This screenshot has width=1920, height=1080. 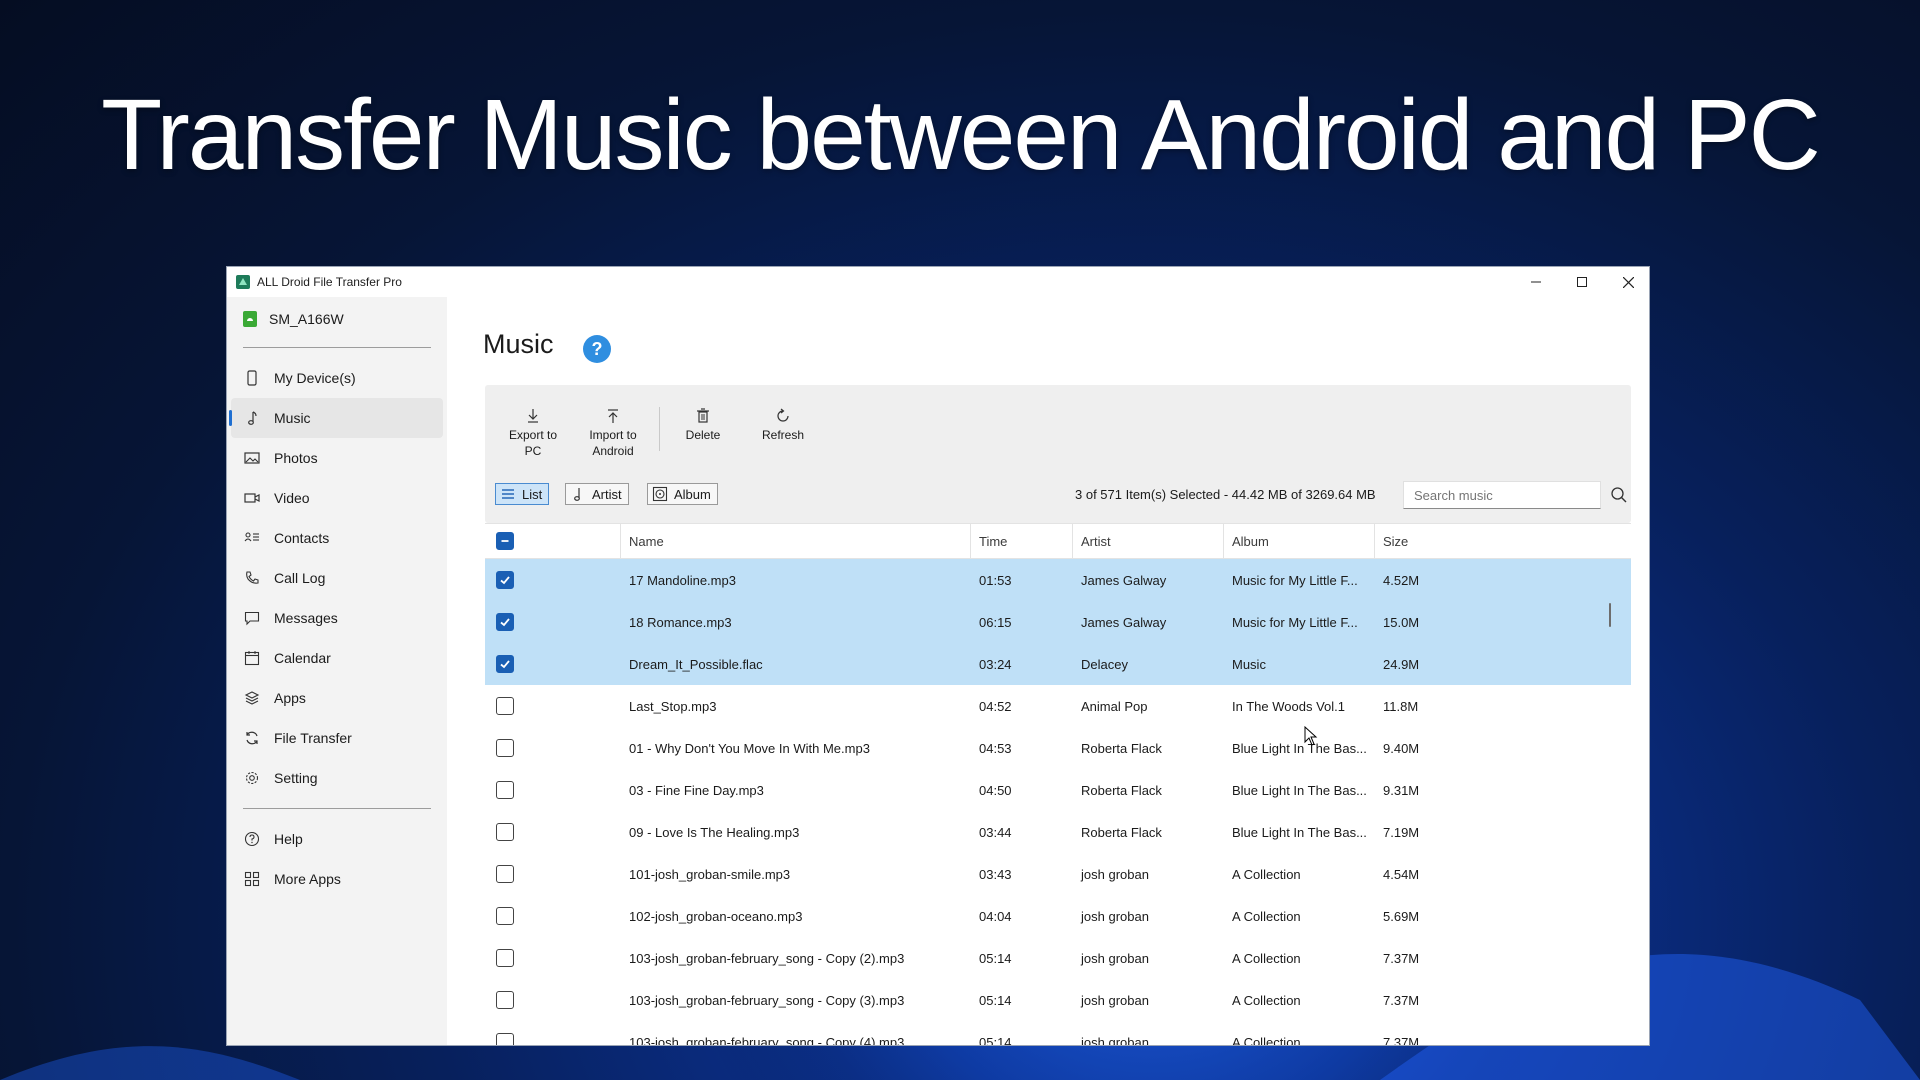 What do you see at coordinates (533, 433) in the screenshot?
I see `export-to-pc-button: Export to PC` at bounding box center [533, 433].